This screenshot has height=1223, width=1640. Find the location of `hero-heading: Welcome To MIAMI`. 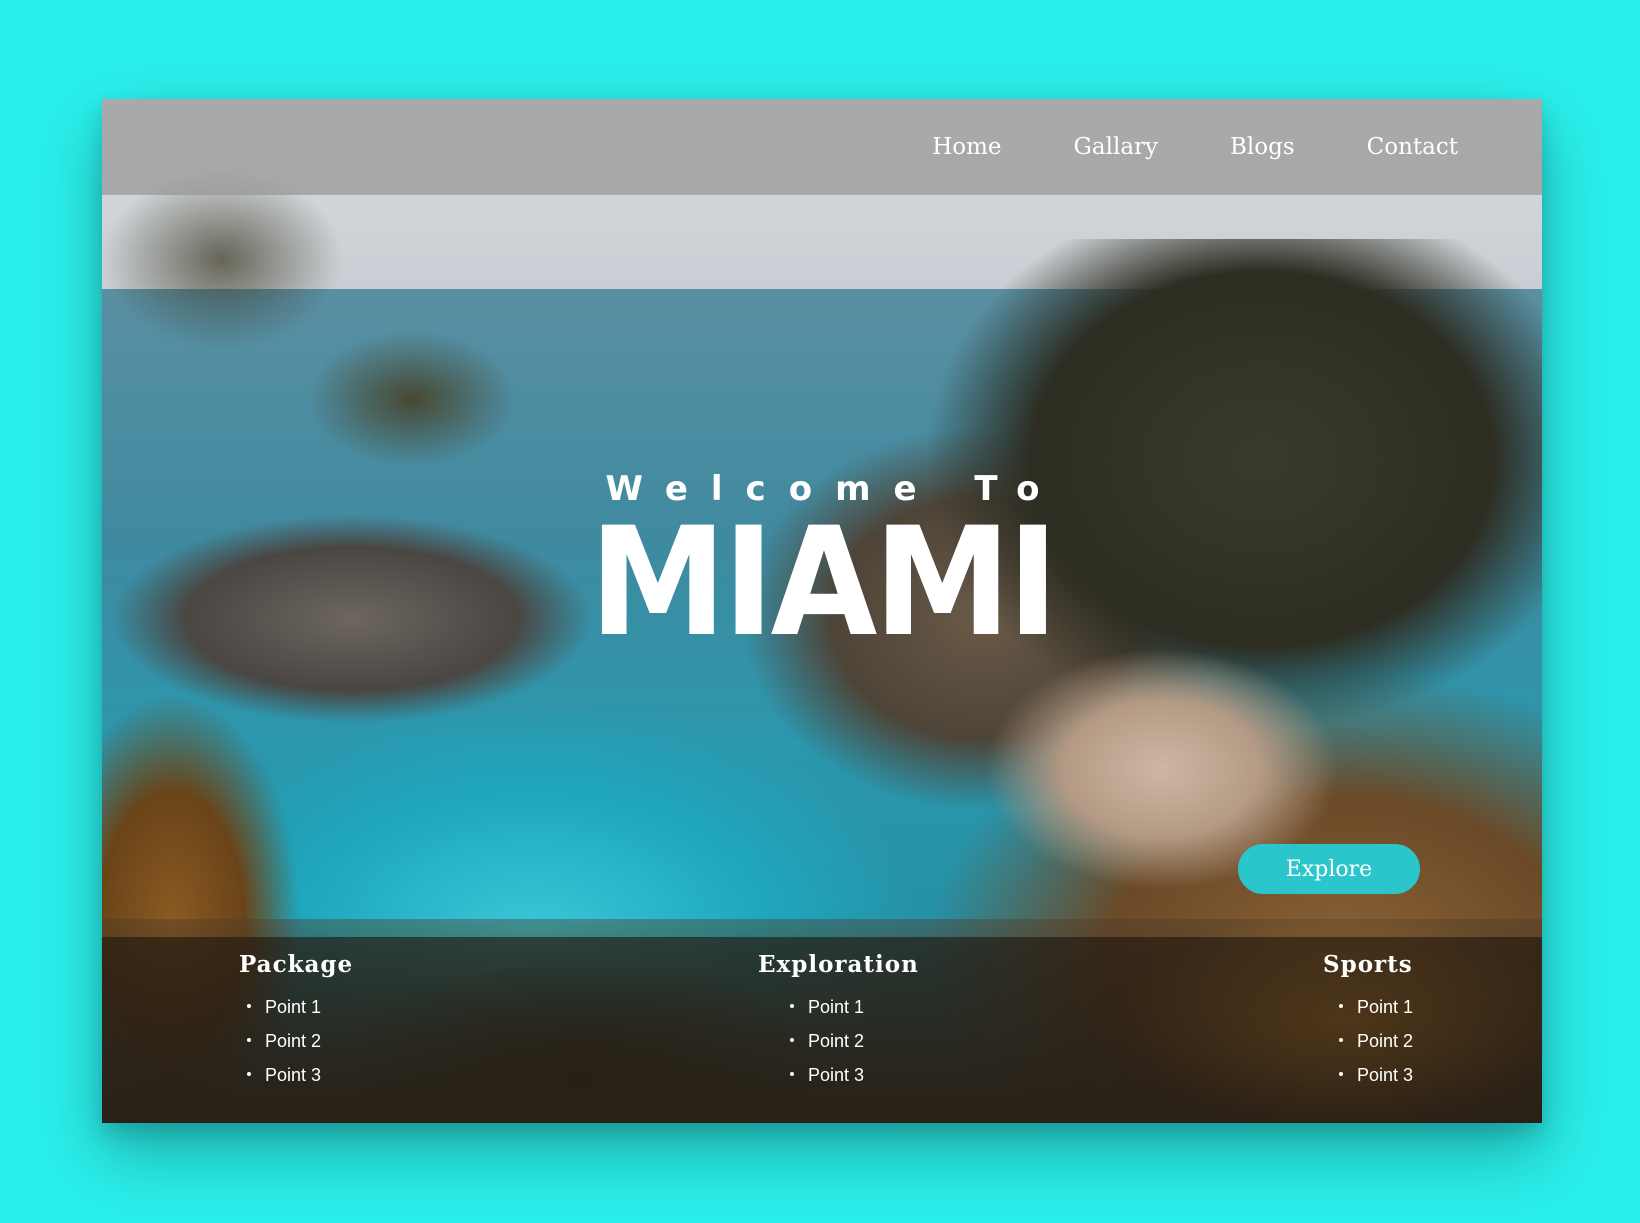

hero-heading: Welcome To MIAMI is located at coordinates (822, 569).